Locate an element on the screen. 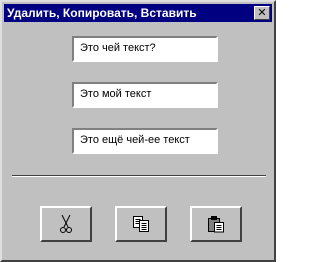  copy-button is located at coordinates (141, 224).